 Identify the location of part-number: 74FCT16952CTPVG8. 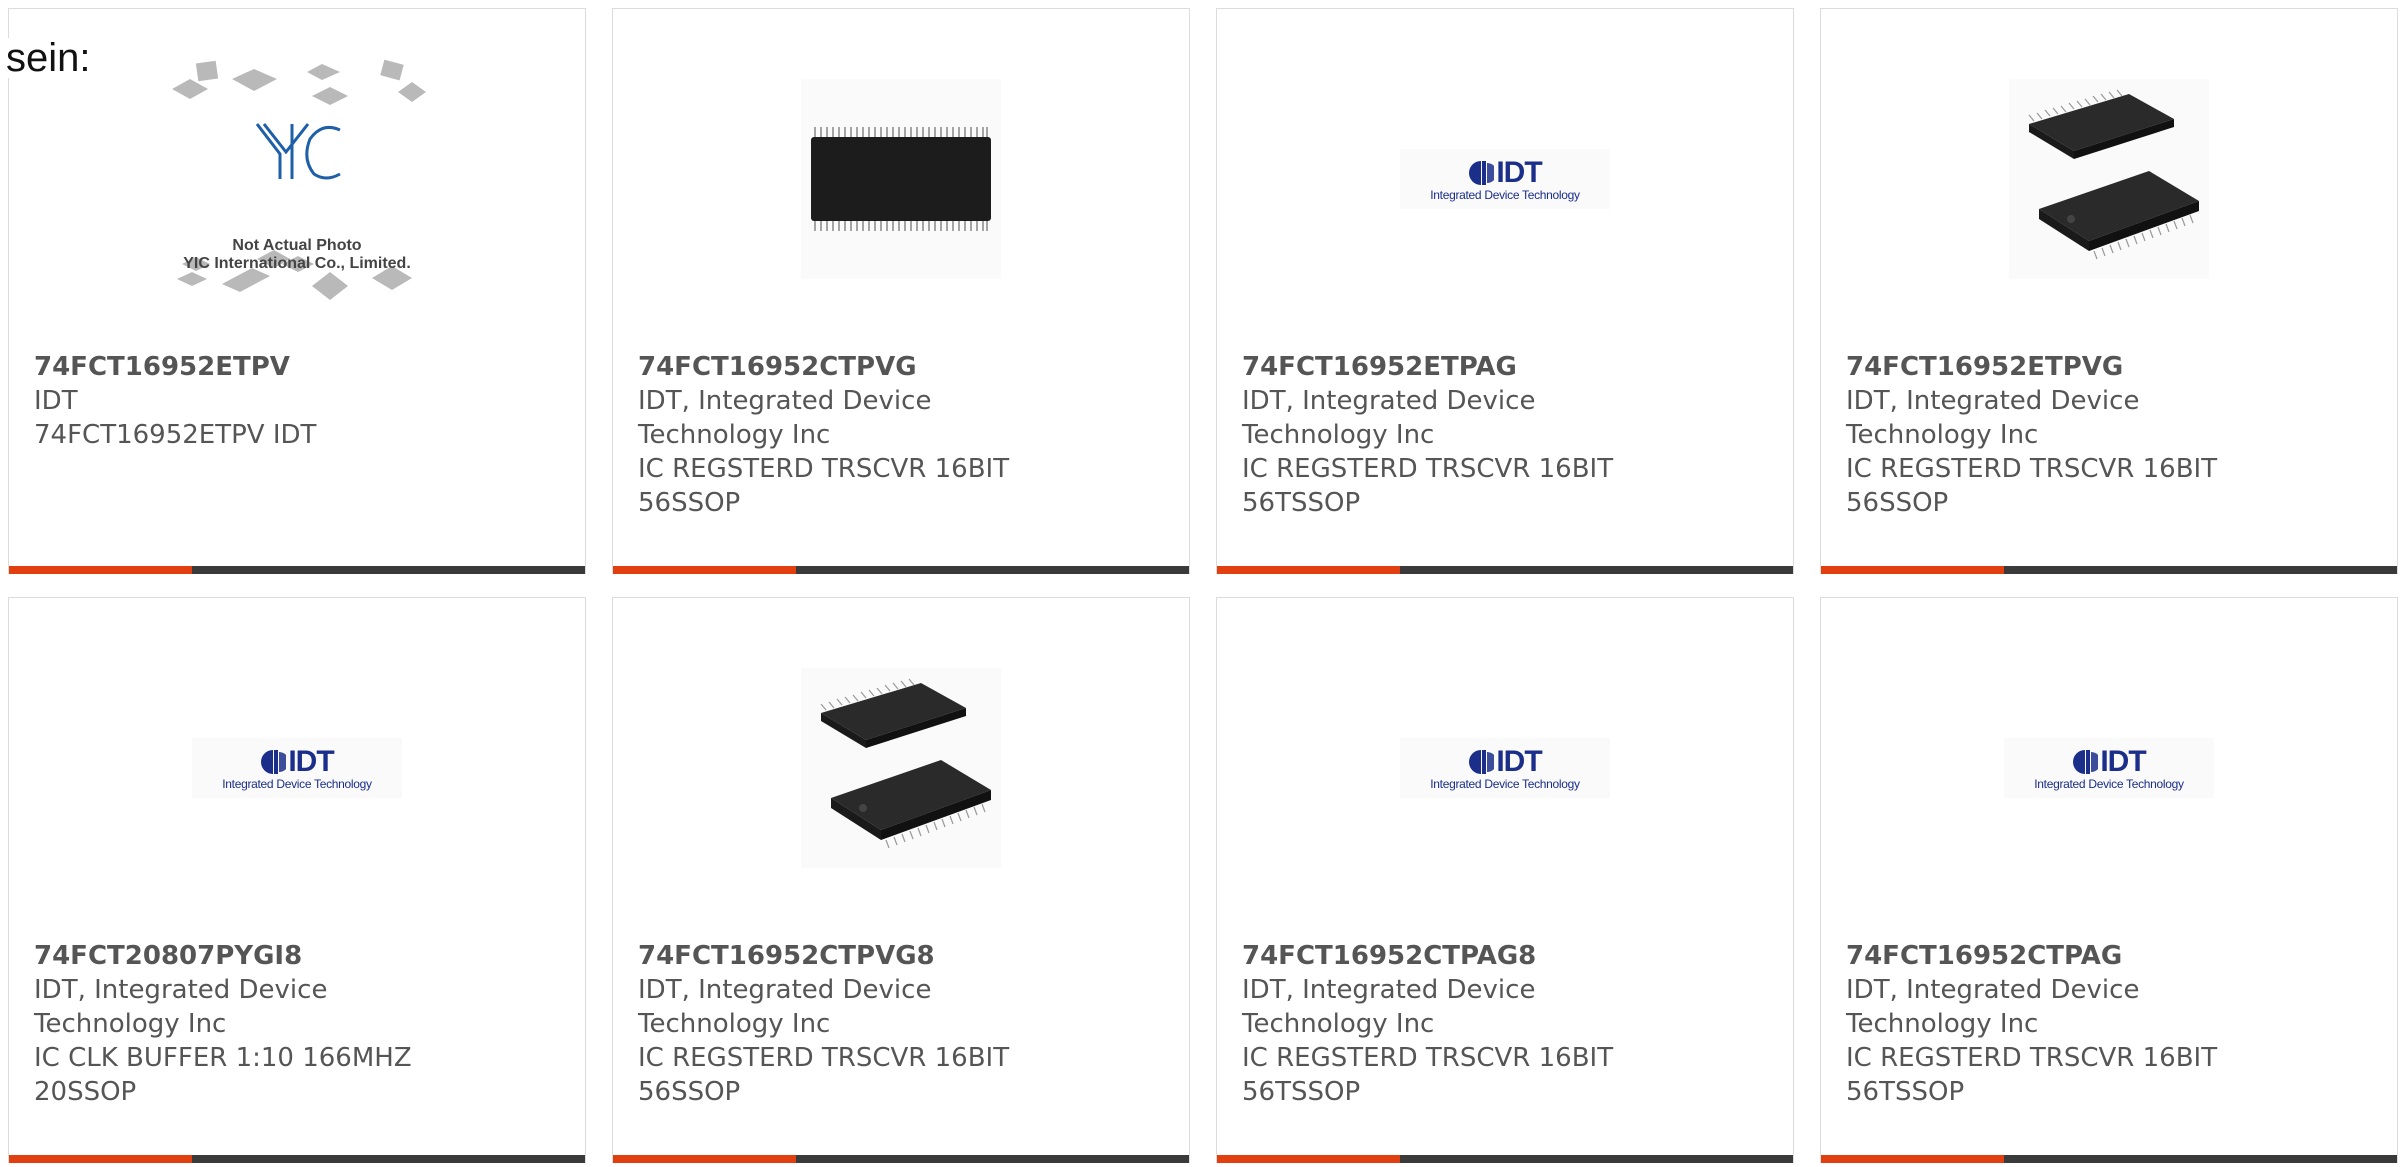
(853, 956).